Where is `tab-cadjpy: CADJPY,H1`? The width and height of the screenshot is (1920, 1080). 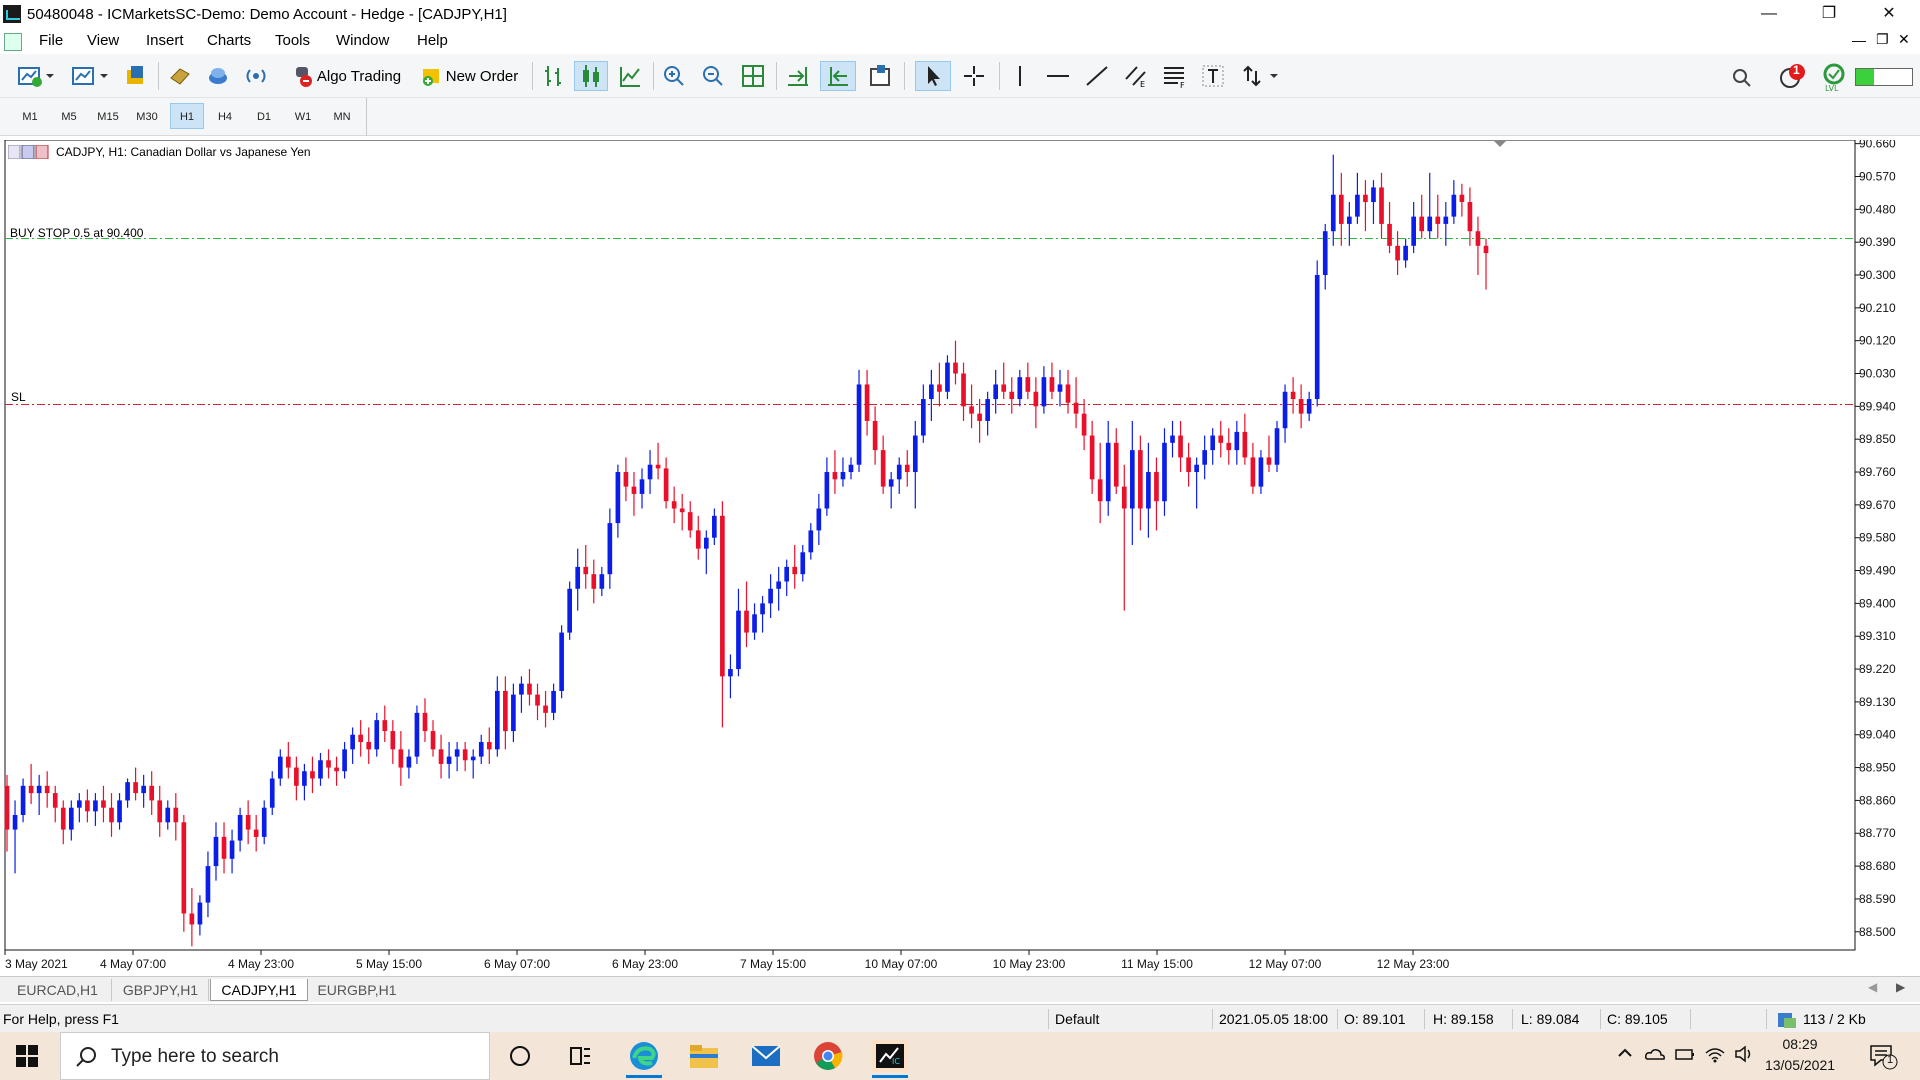 tab-cadjpy: CADJPY,H1 is located at coordinates (259, 990).